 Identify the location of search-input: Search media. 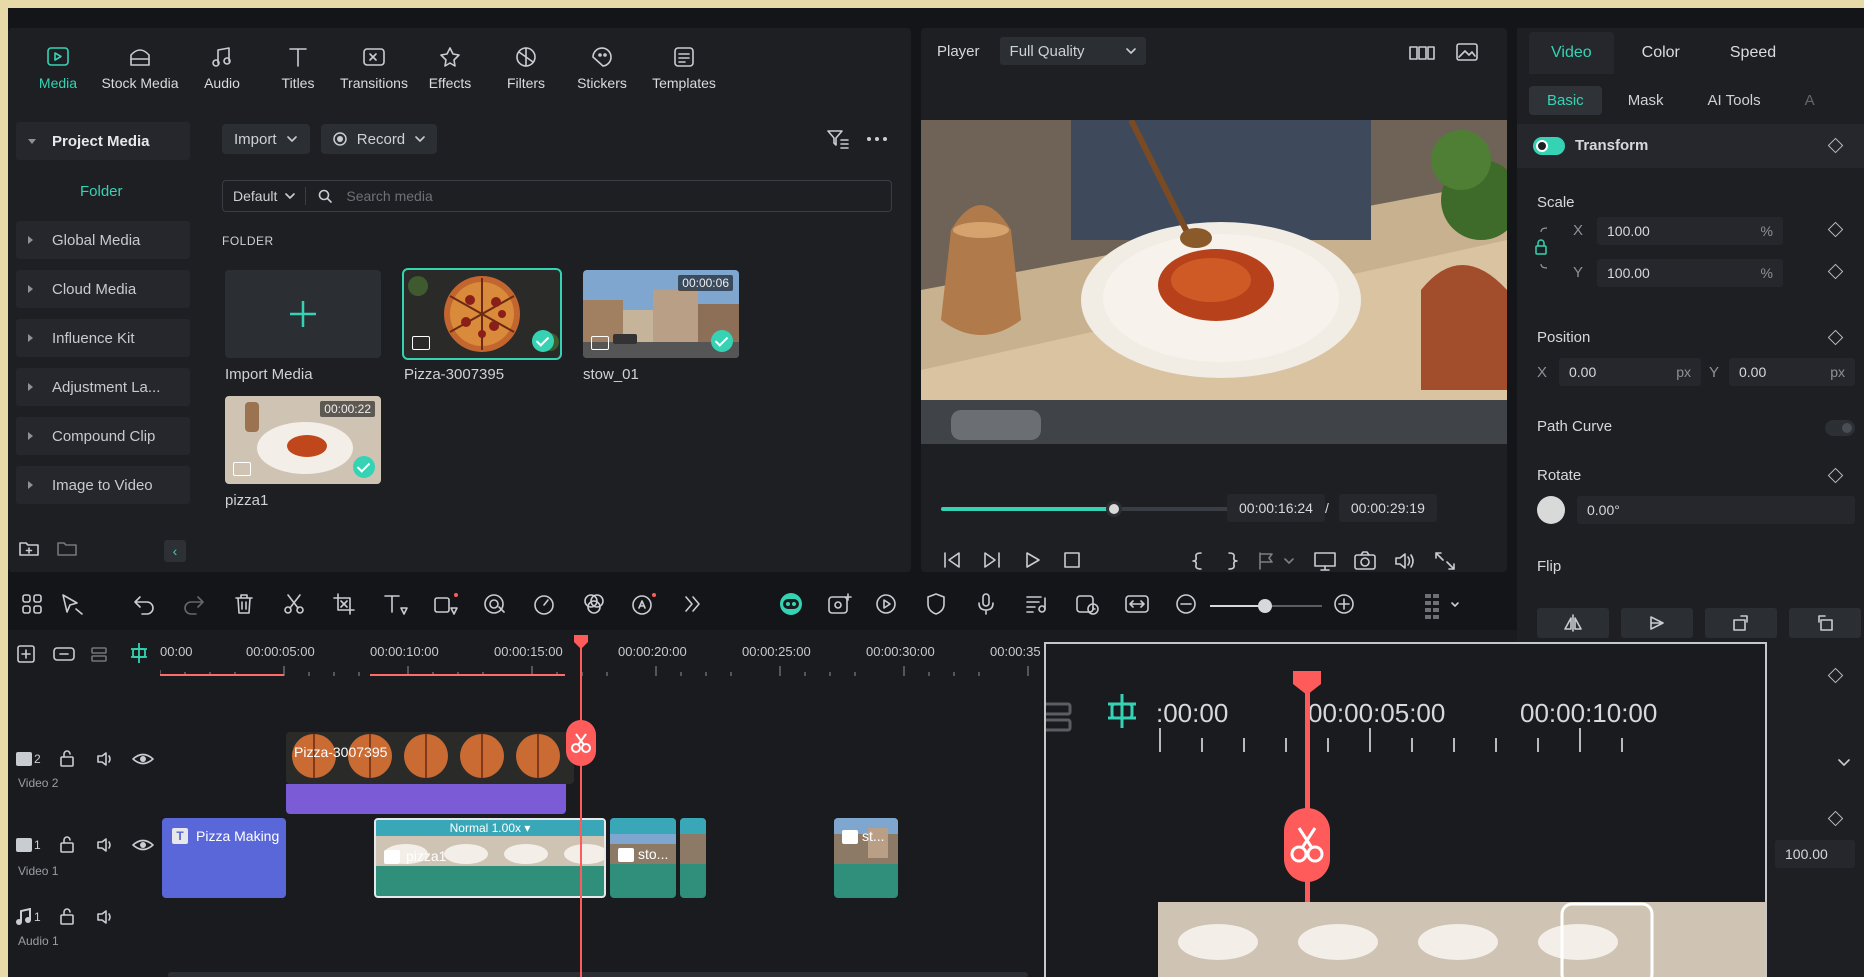
(382, 196).